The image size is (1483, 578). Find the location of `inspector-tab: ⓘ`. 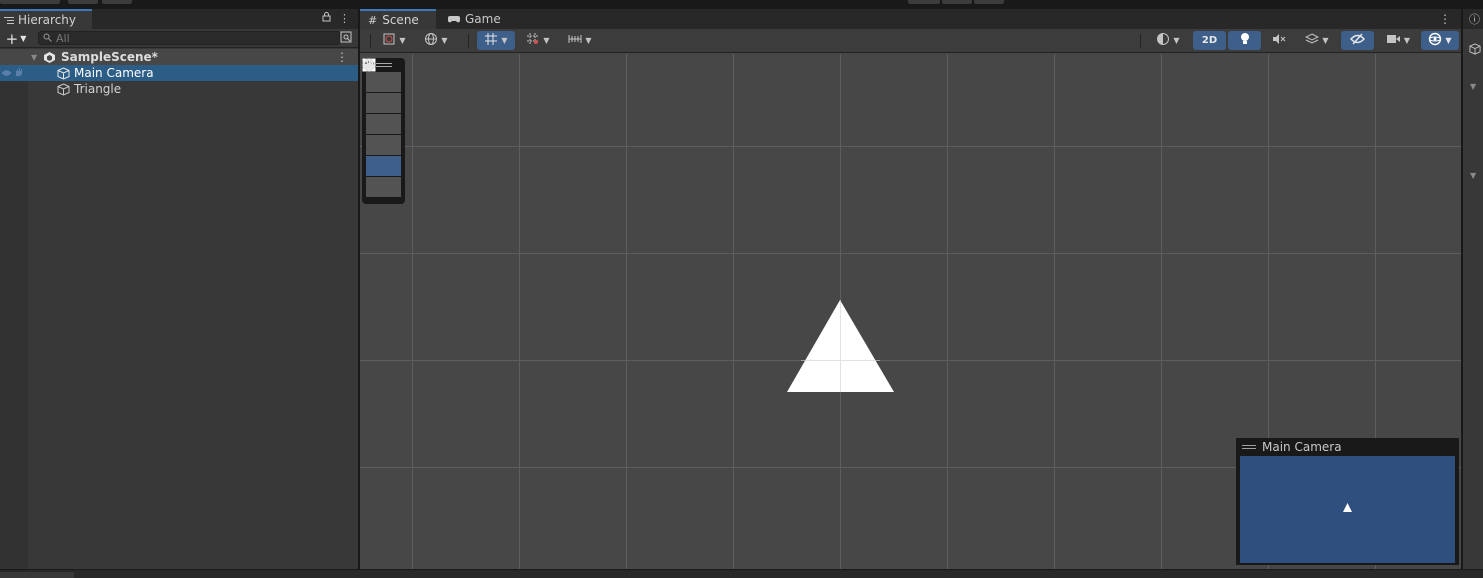

inspector-tab: ⓘ is located at coordinates (1473, 19).